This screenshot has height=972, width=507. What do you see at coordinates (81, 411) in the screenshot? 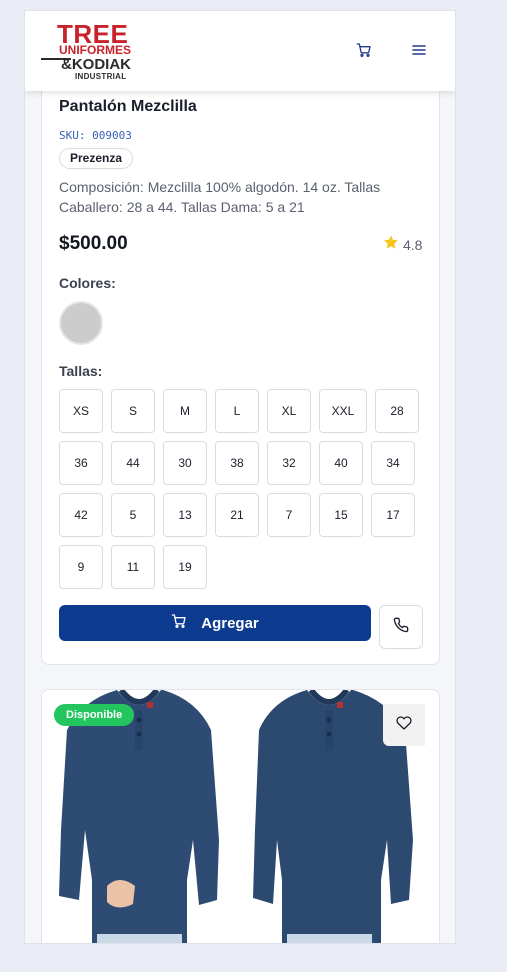
I see `size-option: XS` at bounding box center [81, 411].